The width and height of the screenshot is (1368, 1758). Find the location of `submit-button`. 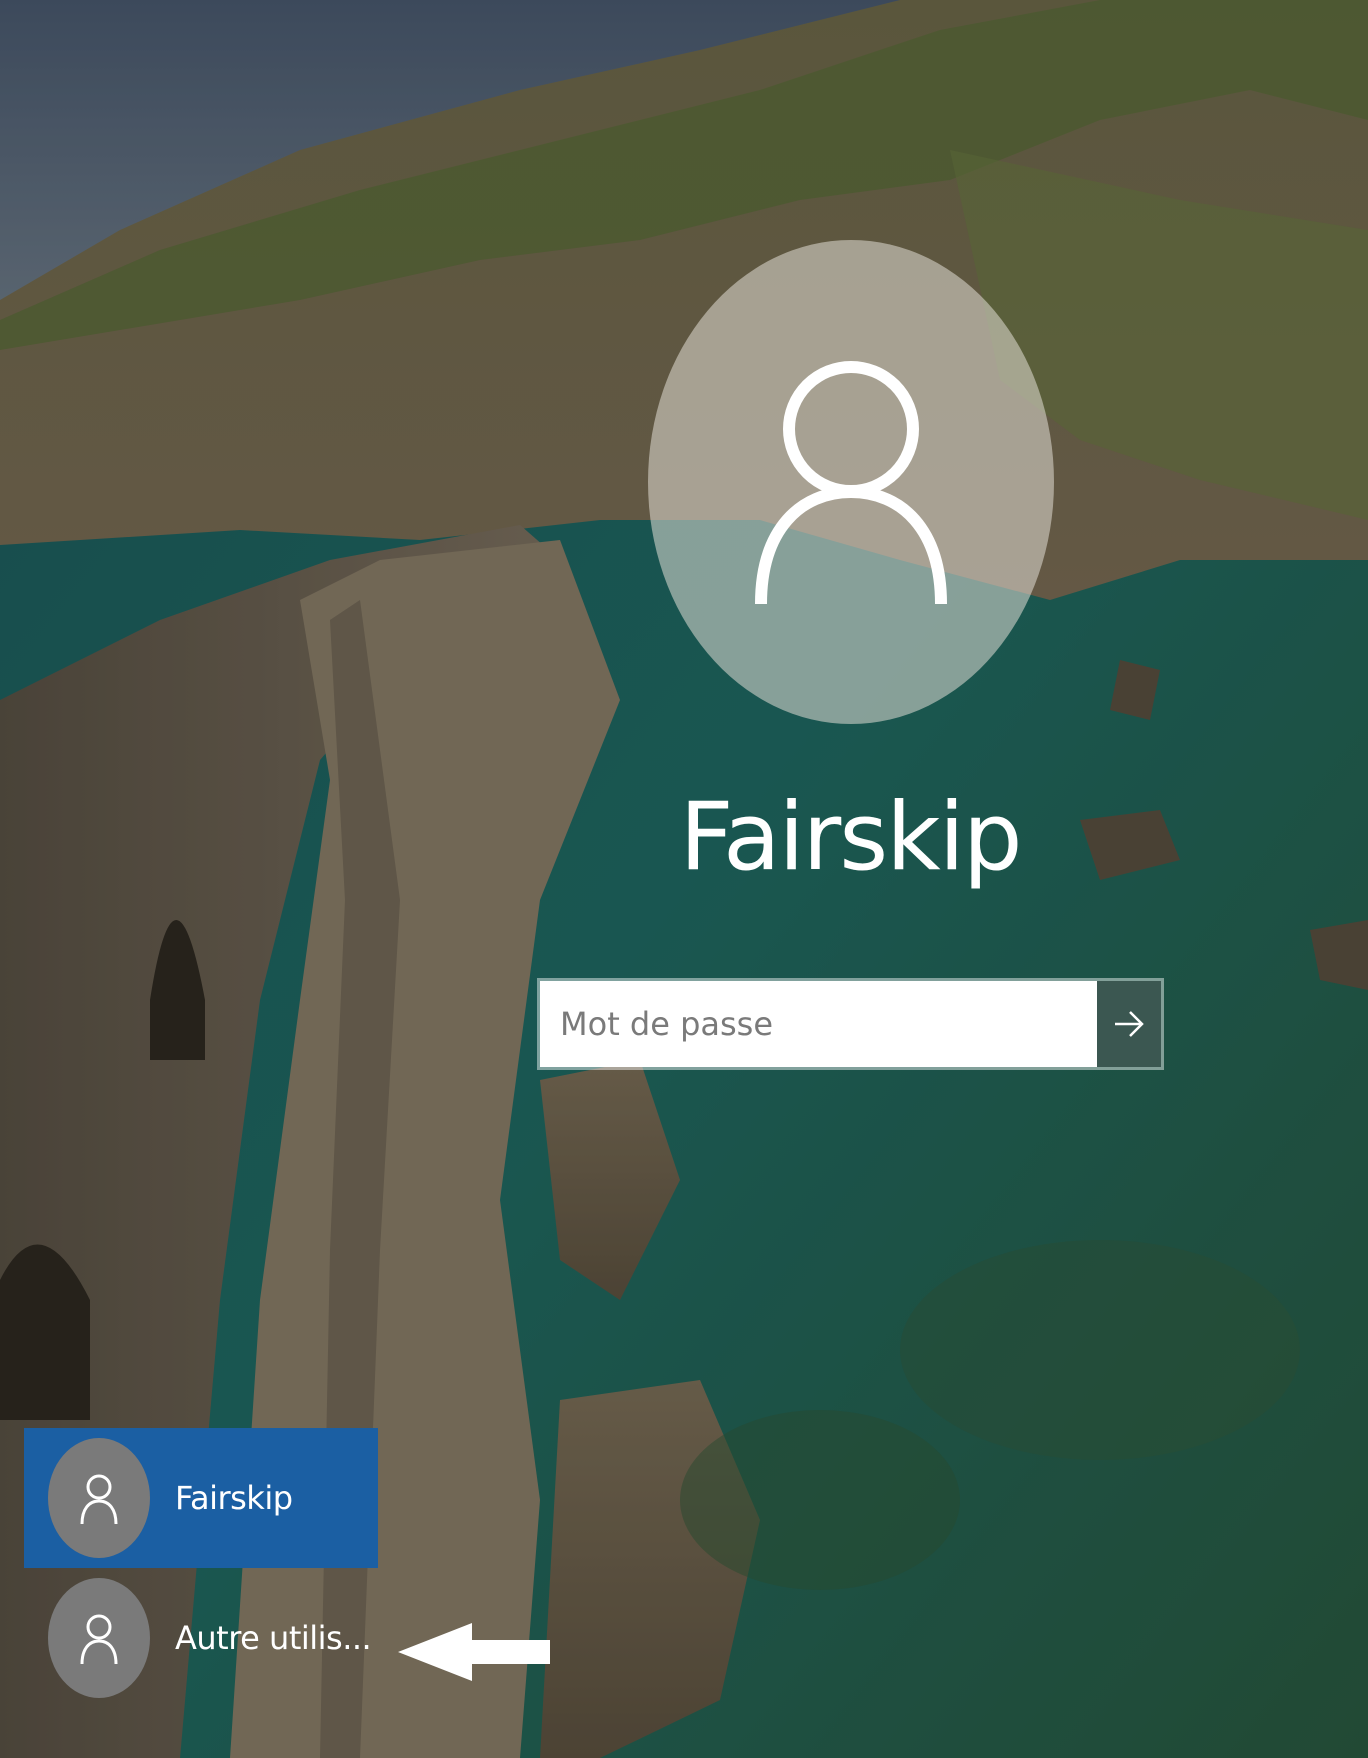

submit-button is located at coordinates (1129, 1024).